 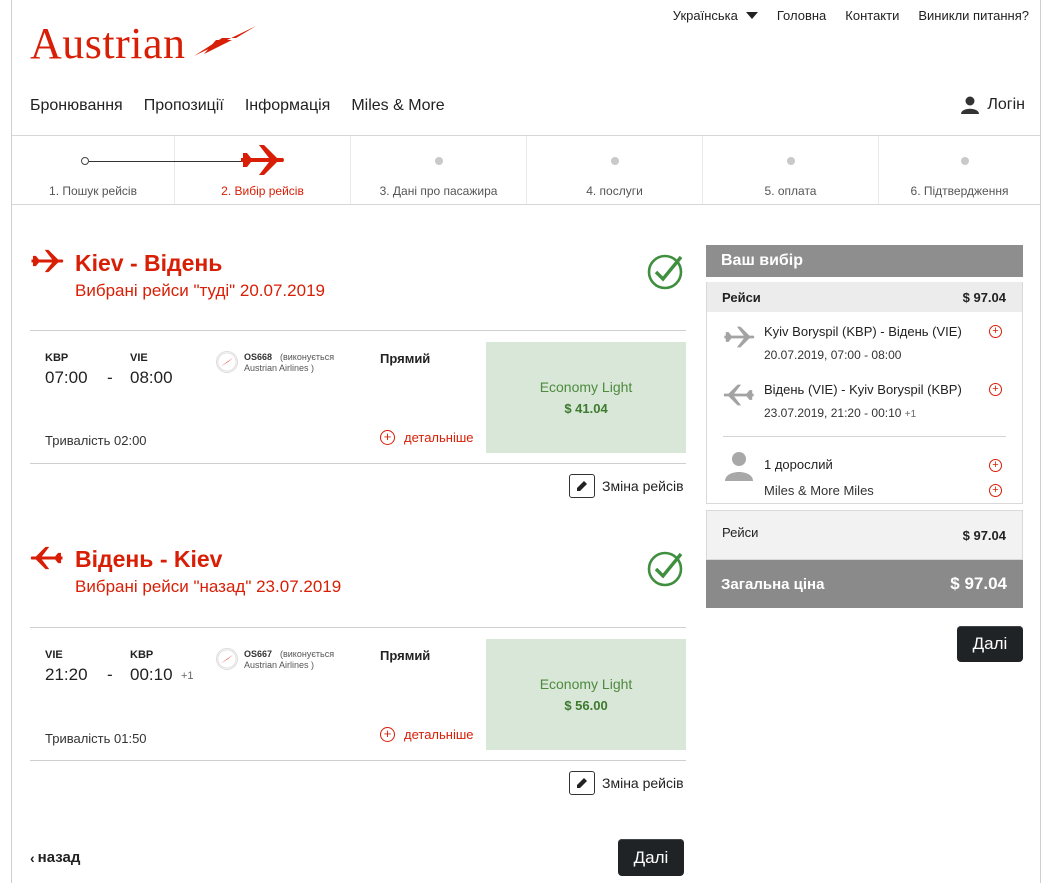 What do you see at coordinates (798, 464) in the screenshot?
I see `passenger-count: 1 дорослий` at bounding box center [798, 464].